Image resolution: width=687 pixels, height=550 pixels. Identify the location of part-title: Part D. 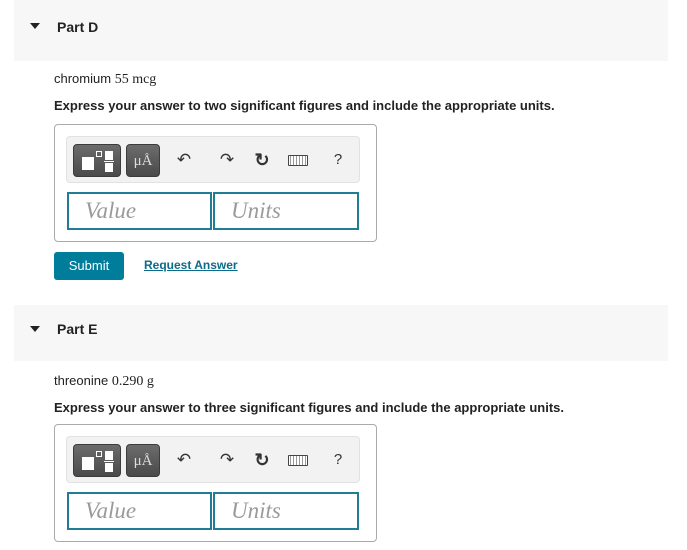
(78, 27).